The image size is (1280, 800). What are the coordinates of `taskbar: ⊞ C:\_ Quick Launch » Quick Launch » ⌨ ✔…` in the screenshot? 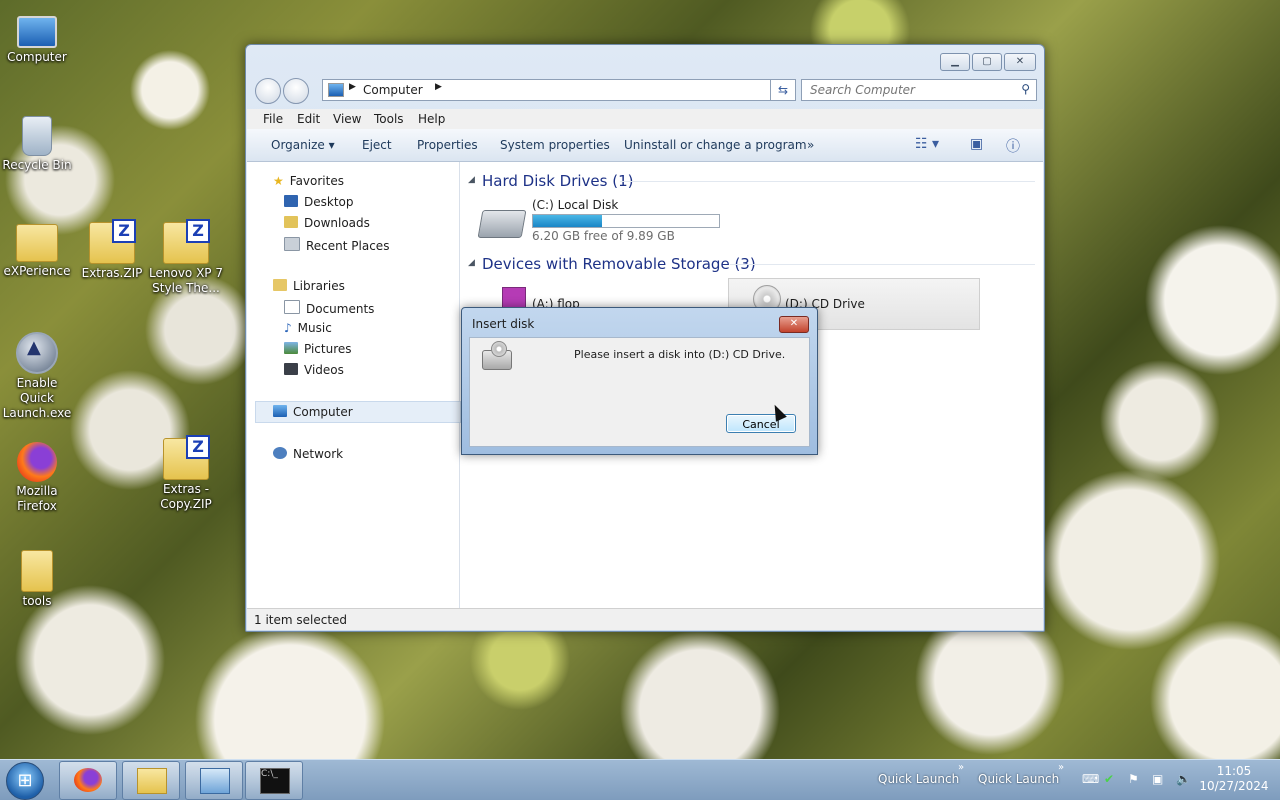 It's located at (640, 779).